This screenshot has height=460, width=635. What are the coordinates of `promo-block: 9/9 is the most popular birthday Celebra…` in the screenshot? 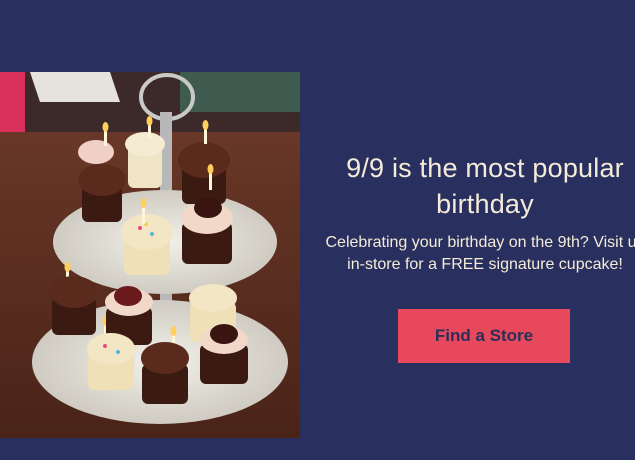 It's located at (476, 213).